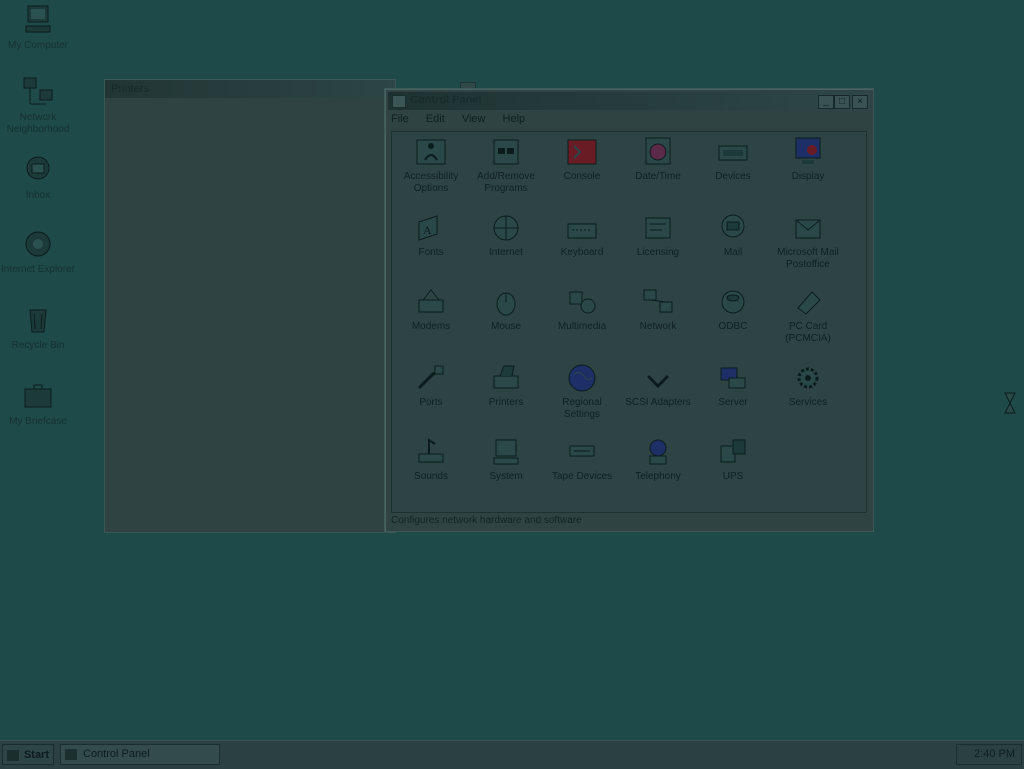 This screenshot has height=769, width=1024. Describe the element at coordinates (658, 452) in the screenshot. I see `telephony-icon` at that location.